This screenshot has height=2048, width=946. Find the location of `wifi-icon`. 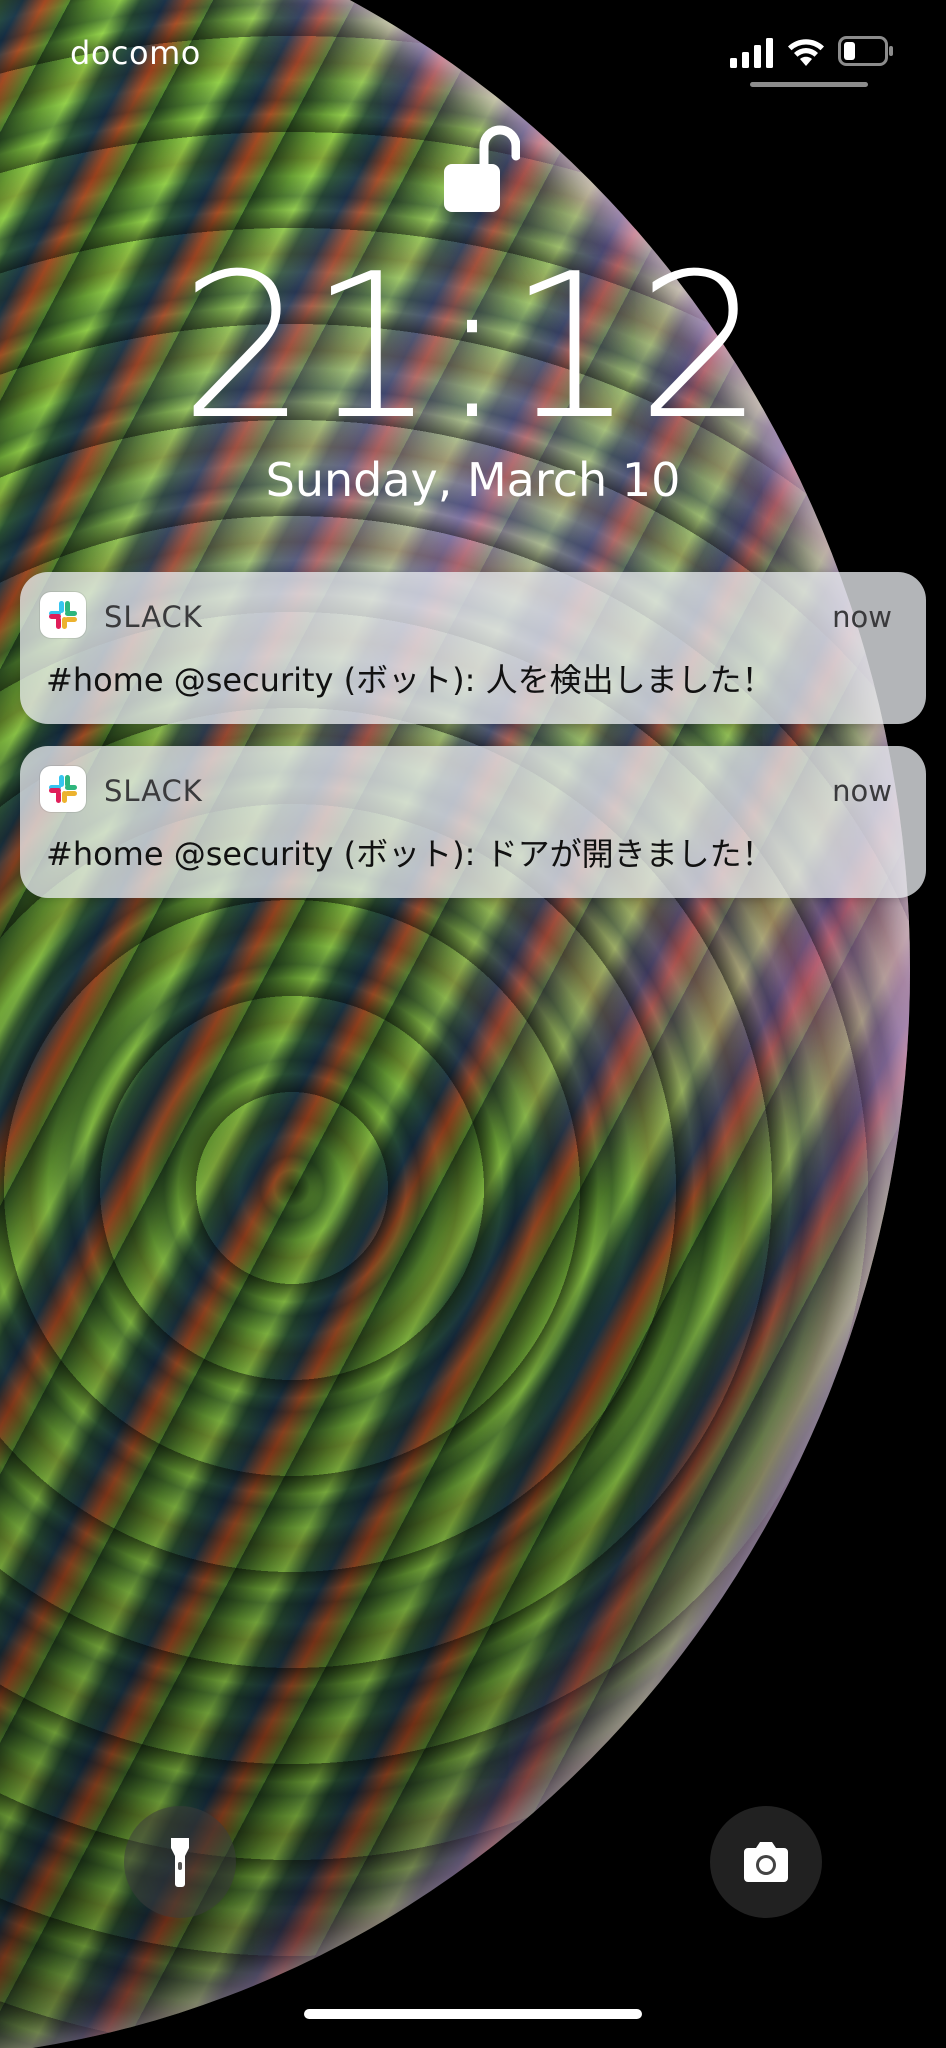

wifi-icon is located at coordinates (806, 52).